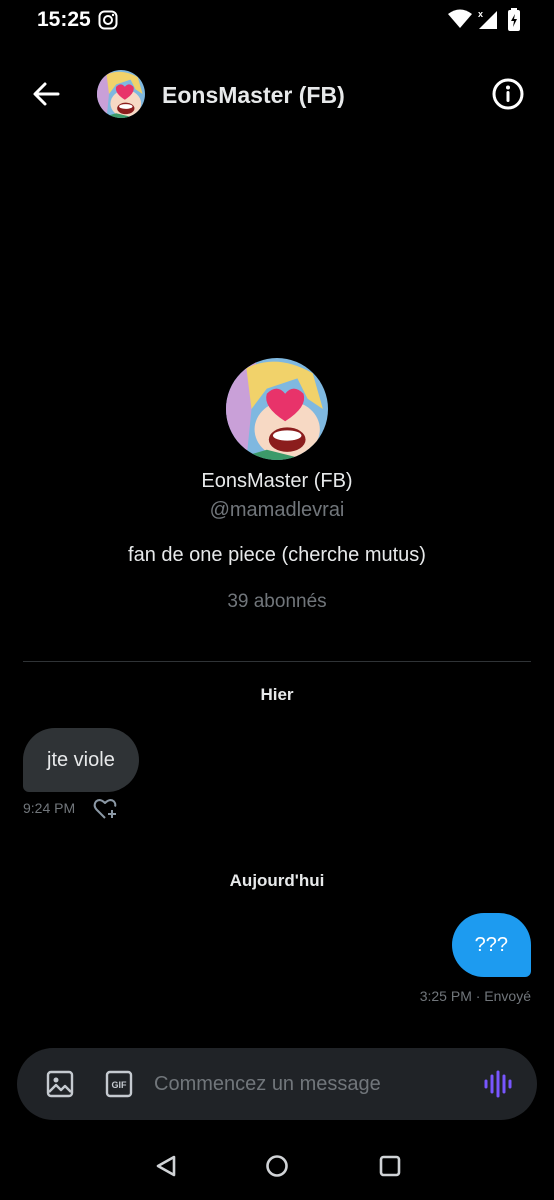 Image resolution: width=554 pixels, height=1200 pixels. Describe the element at coordinates (277, 602) in the screenshot. I see `profile-followers: 39 abonnés` at that location.